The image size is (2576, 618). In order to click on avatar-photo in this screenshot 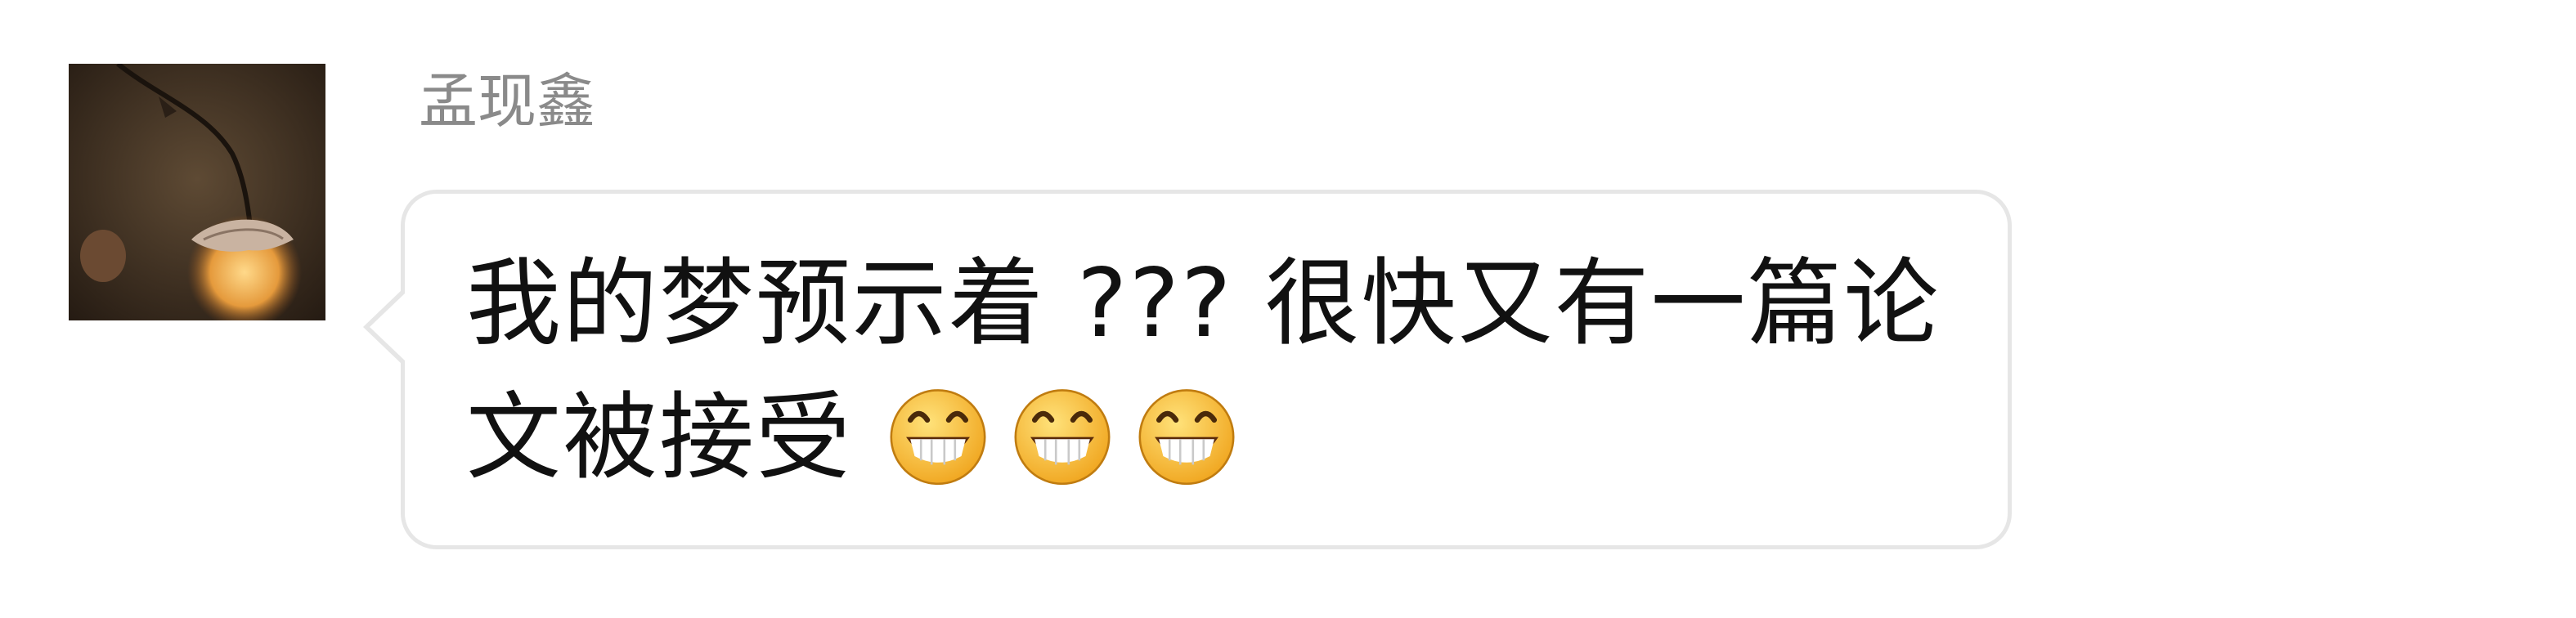, I will do `click(197, 192)`.